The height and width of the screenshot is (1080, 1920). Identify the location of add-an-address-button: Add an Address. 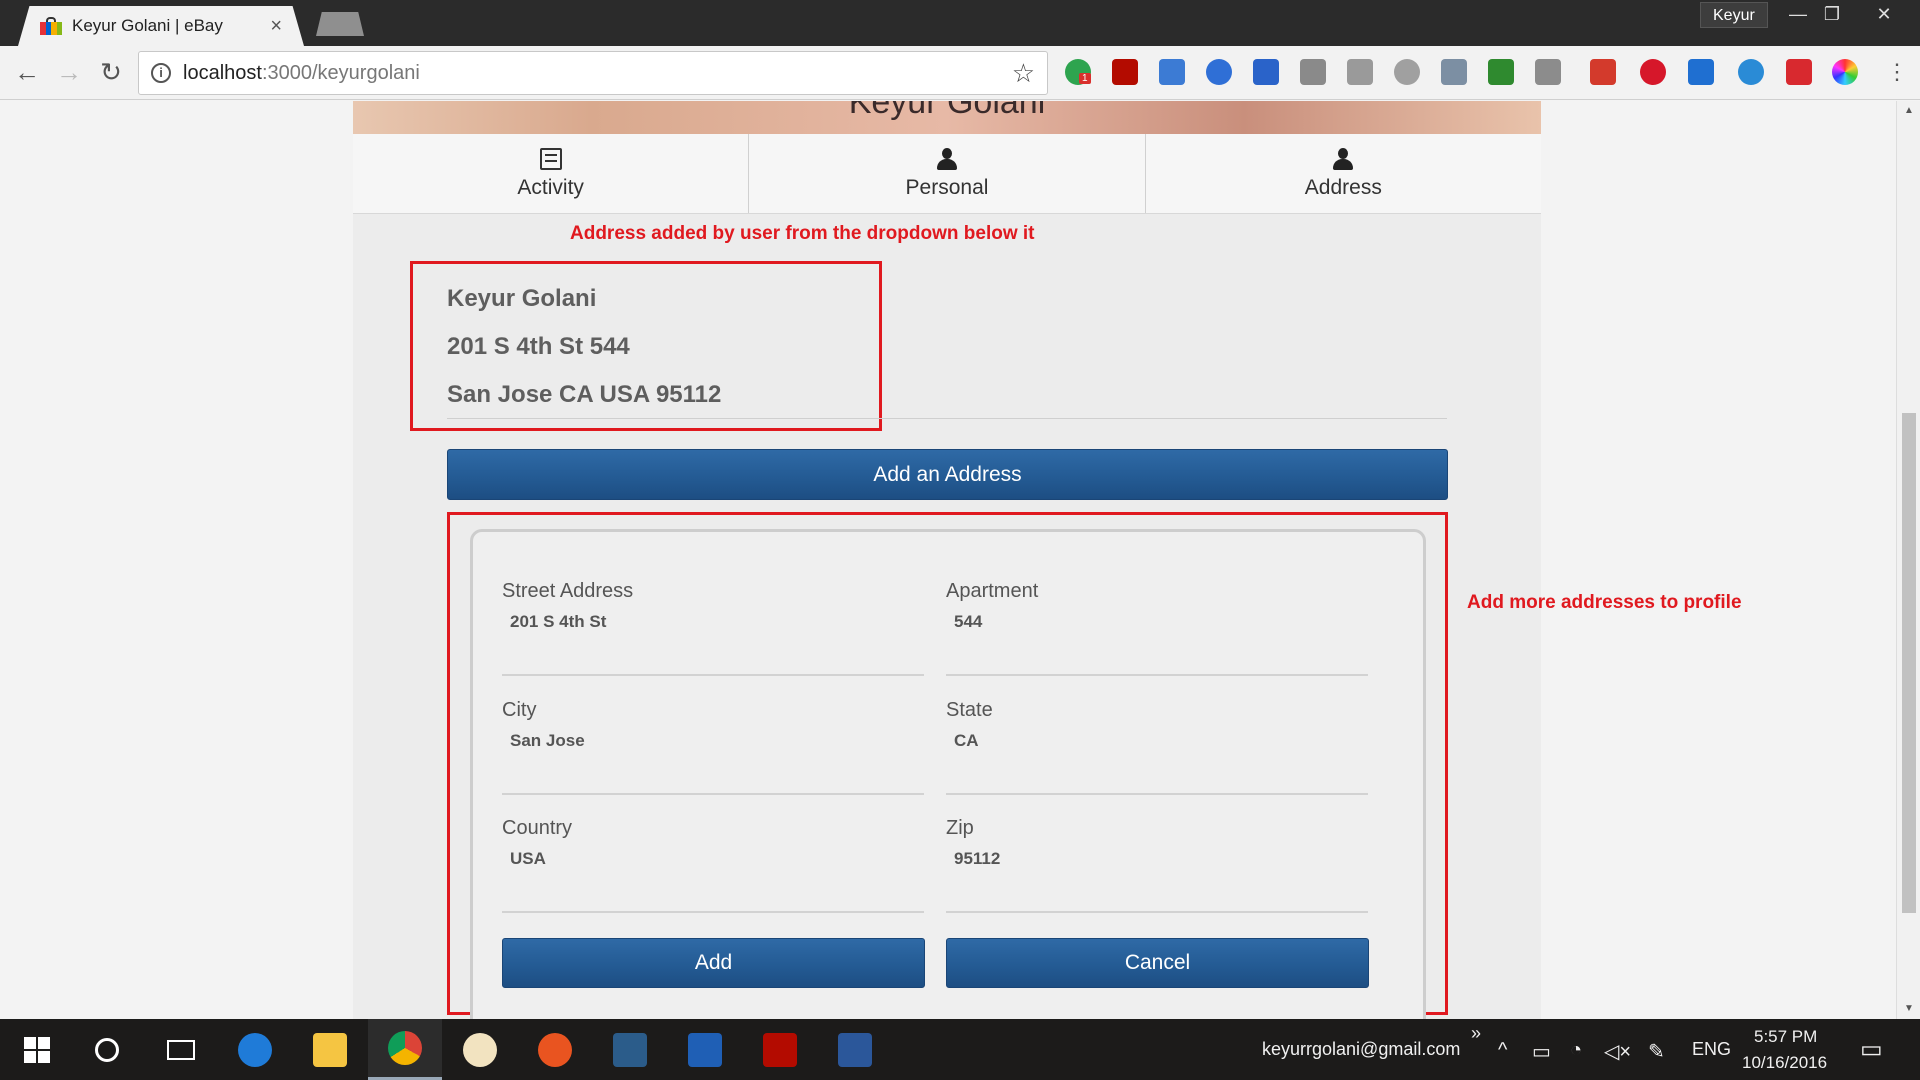
(947, 474).